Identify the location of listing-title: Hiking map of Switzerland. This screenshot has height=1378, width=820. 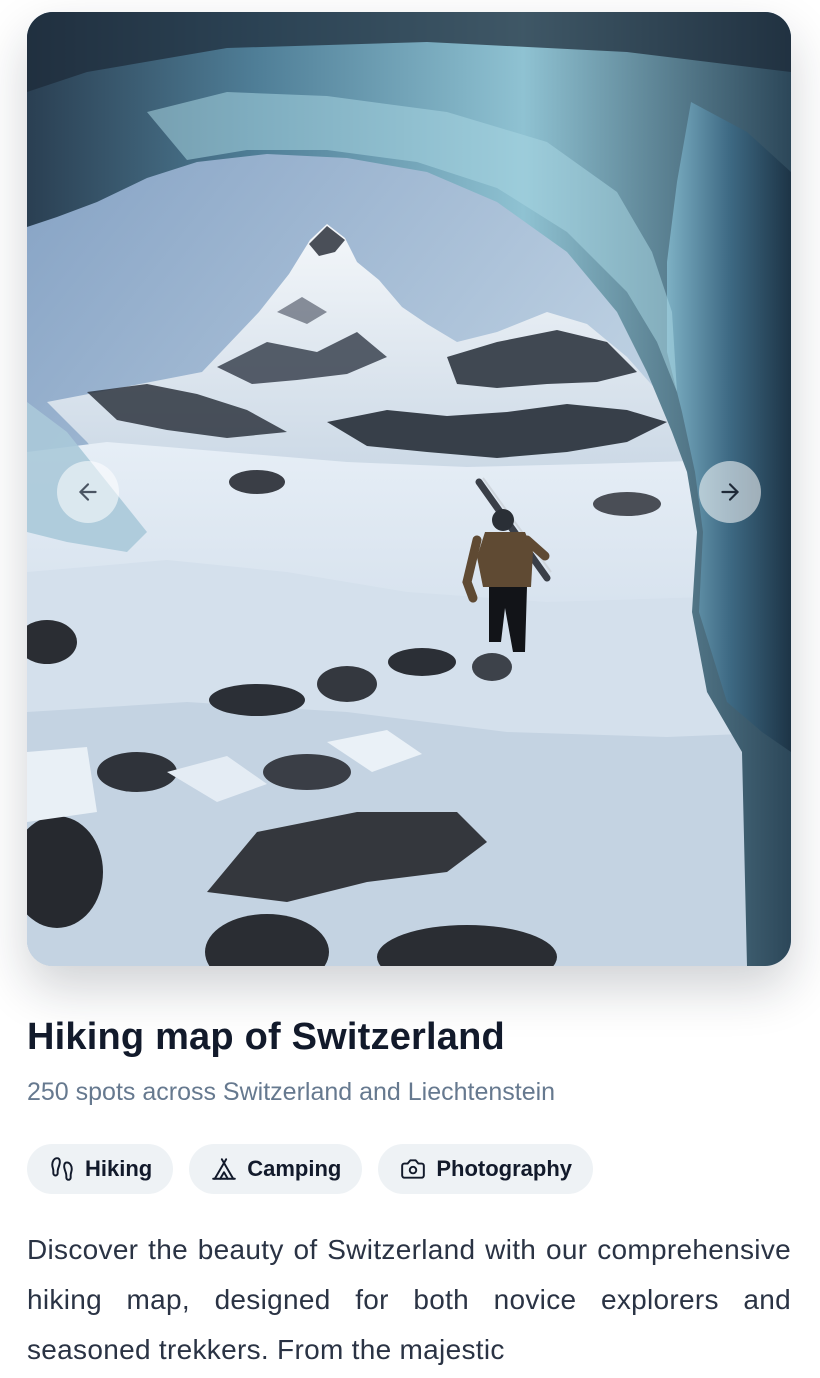
(266, 1037).